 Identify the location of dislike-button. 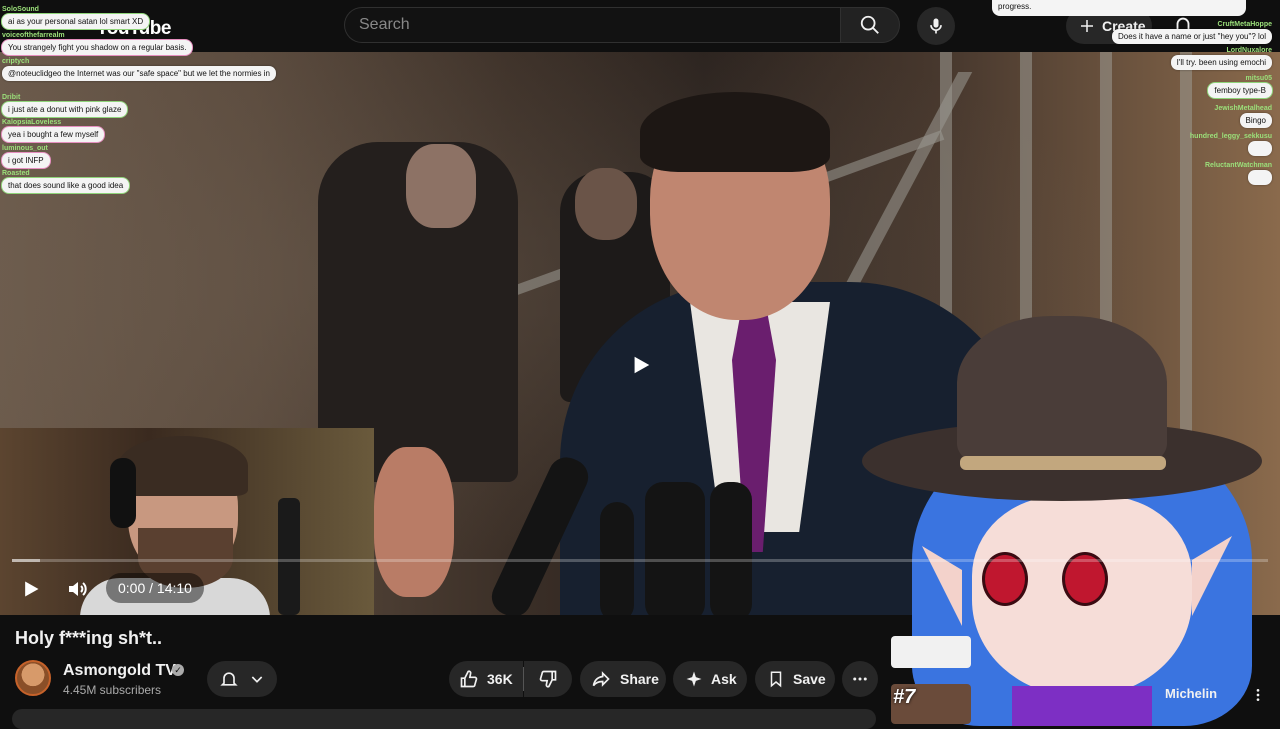
(548, 679).